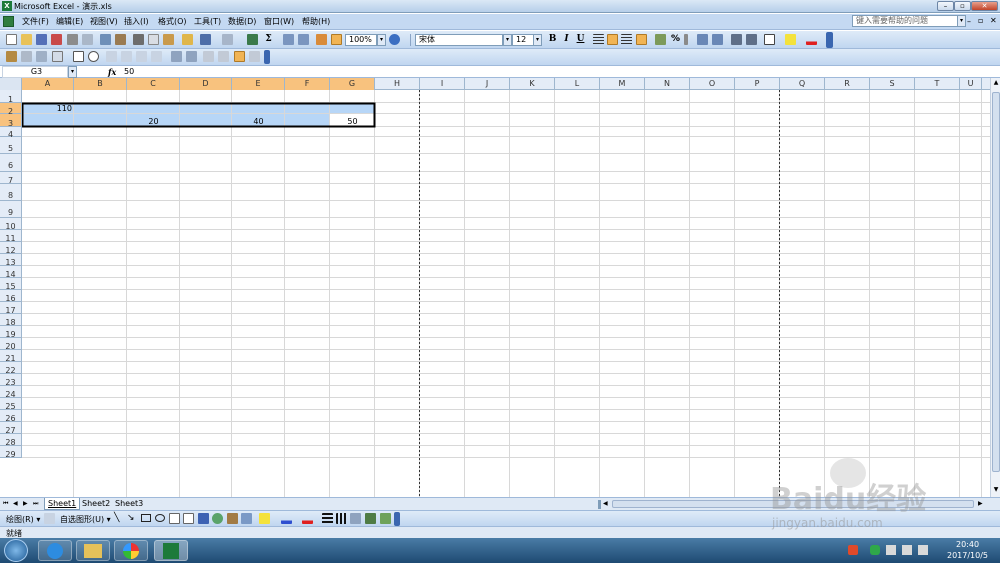  What do you see at coordinates (381, 40) in the screenshot?
I see `zoom-dropdown-icon: ▾` at bounding box center [381, 40].